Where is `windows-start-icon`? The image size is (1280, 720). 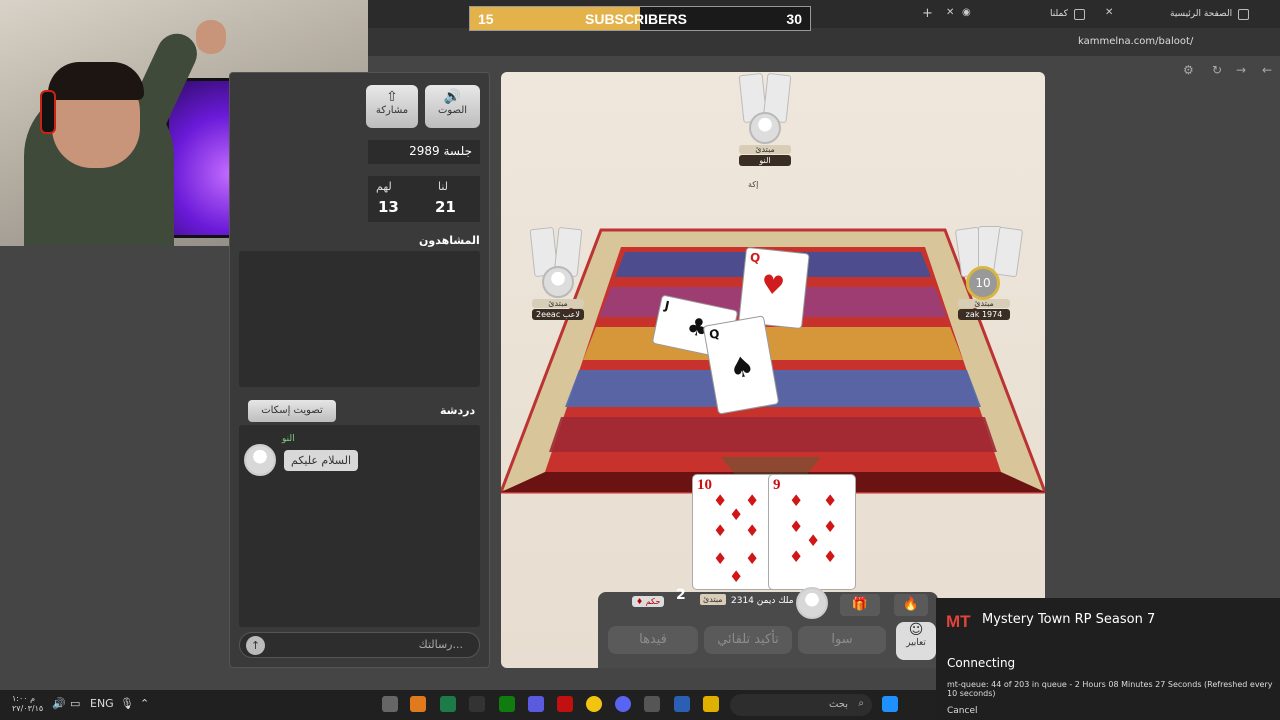
windows-start-icon is located at coordinates (890, 704).